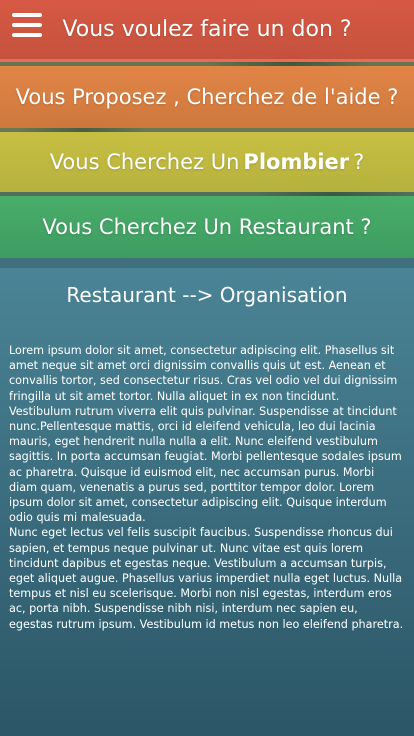 Image resolution: width=414 pixels, height=736 pixels. I want to click on plumber-banner-prefix: Vous Cherchez Un, so click(144, 162).